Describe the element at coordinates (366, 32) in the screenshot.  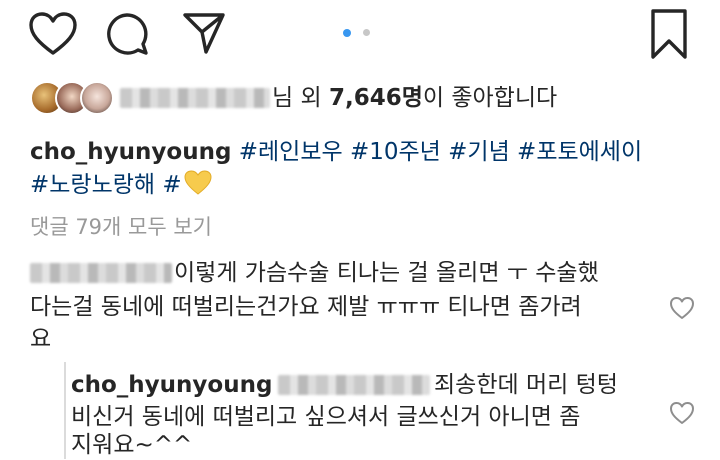
I see `carousel-dot` at that location.